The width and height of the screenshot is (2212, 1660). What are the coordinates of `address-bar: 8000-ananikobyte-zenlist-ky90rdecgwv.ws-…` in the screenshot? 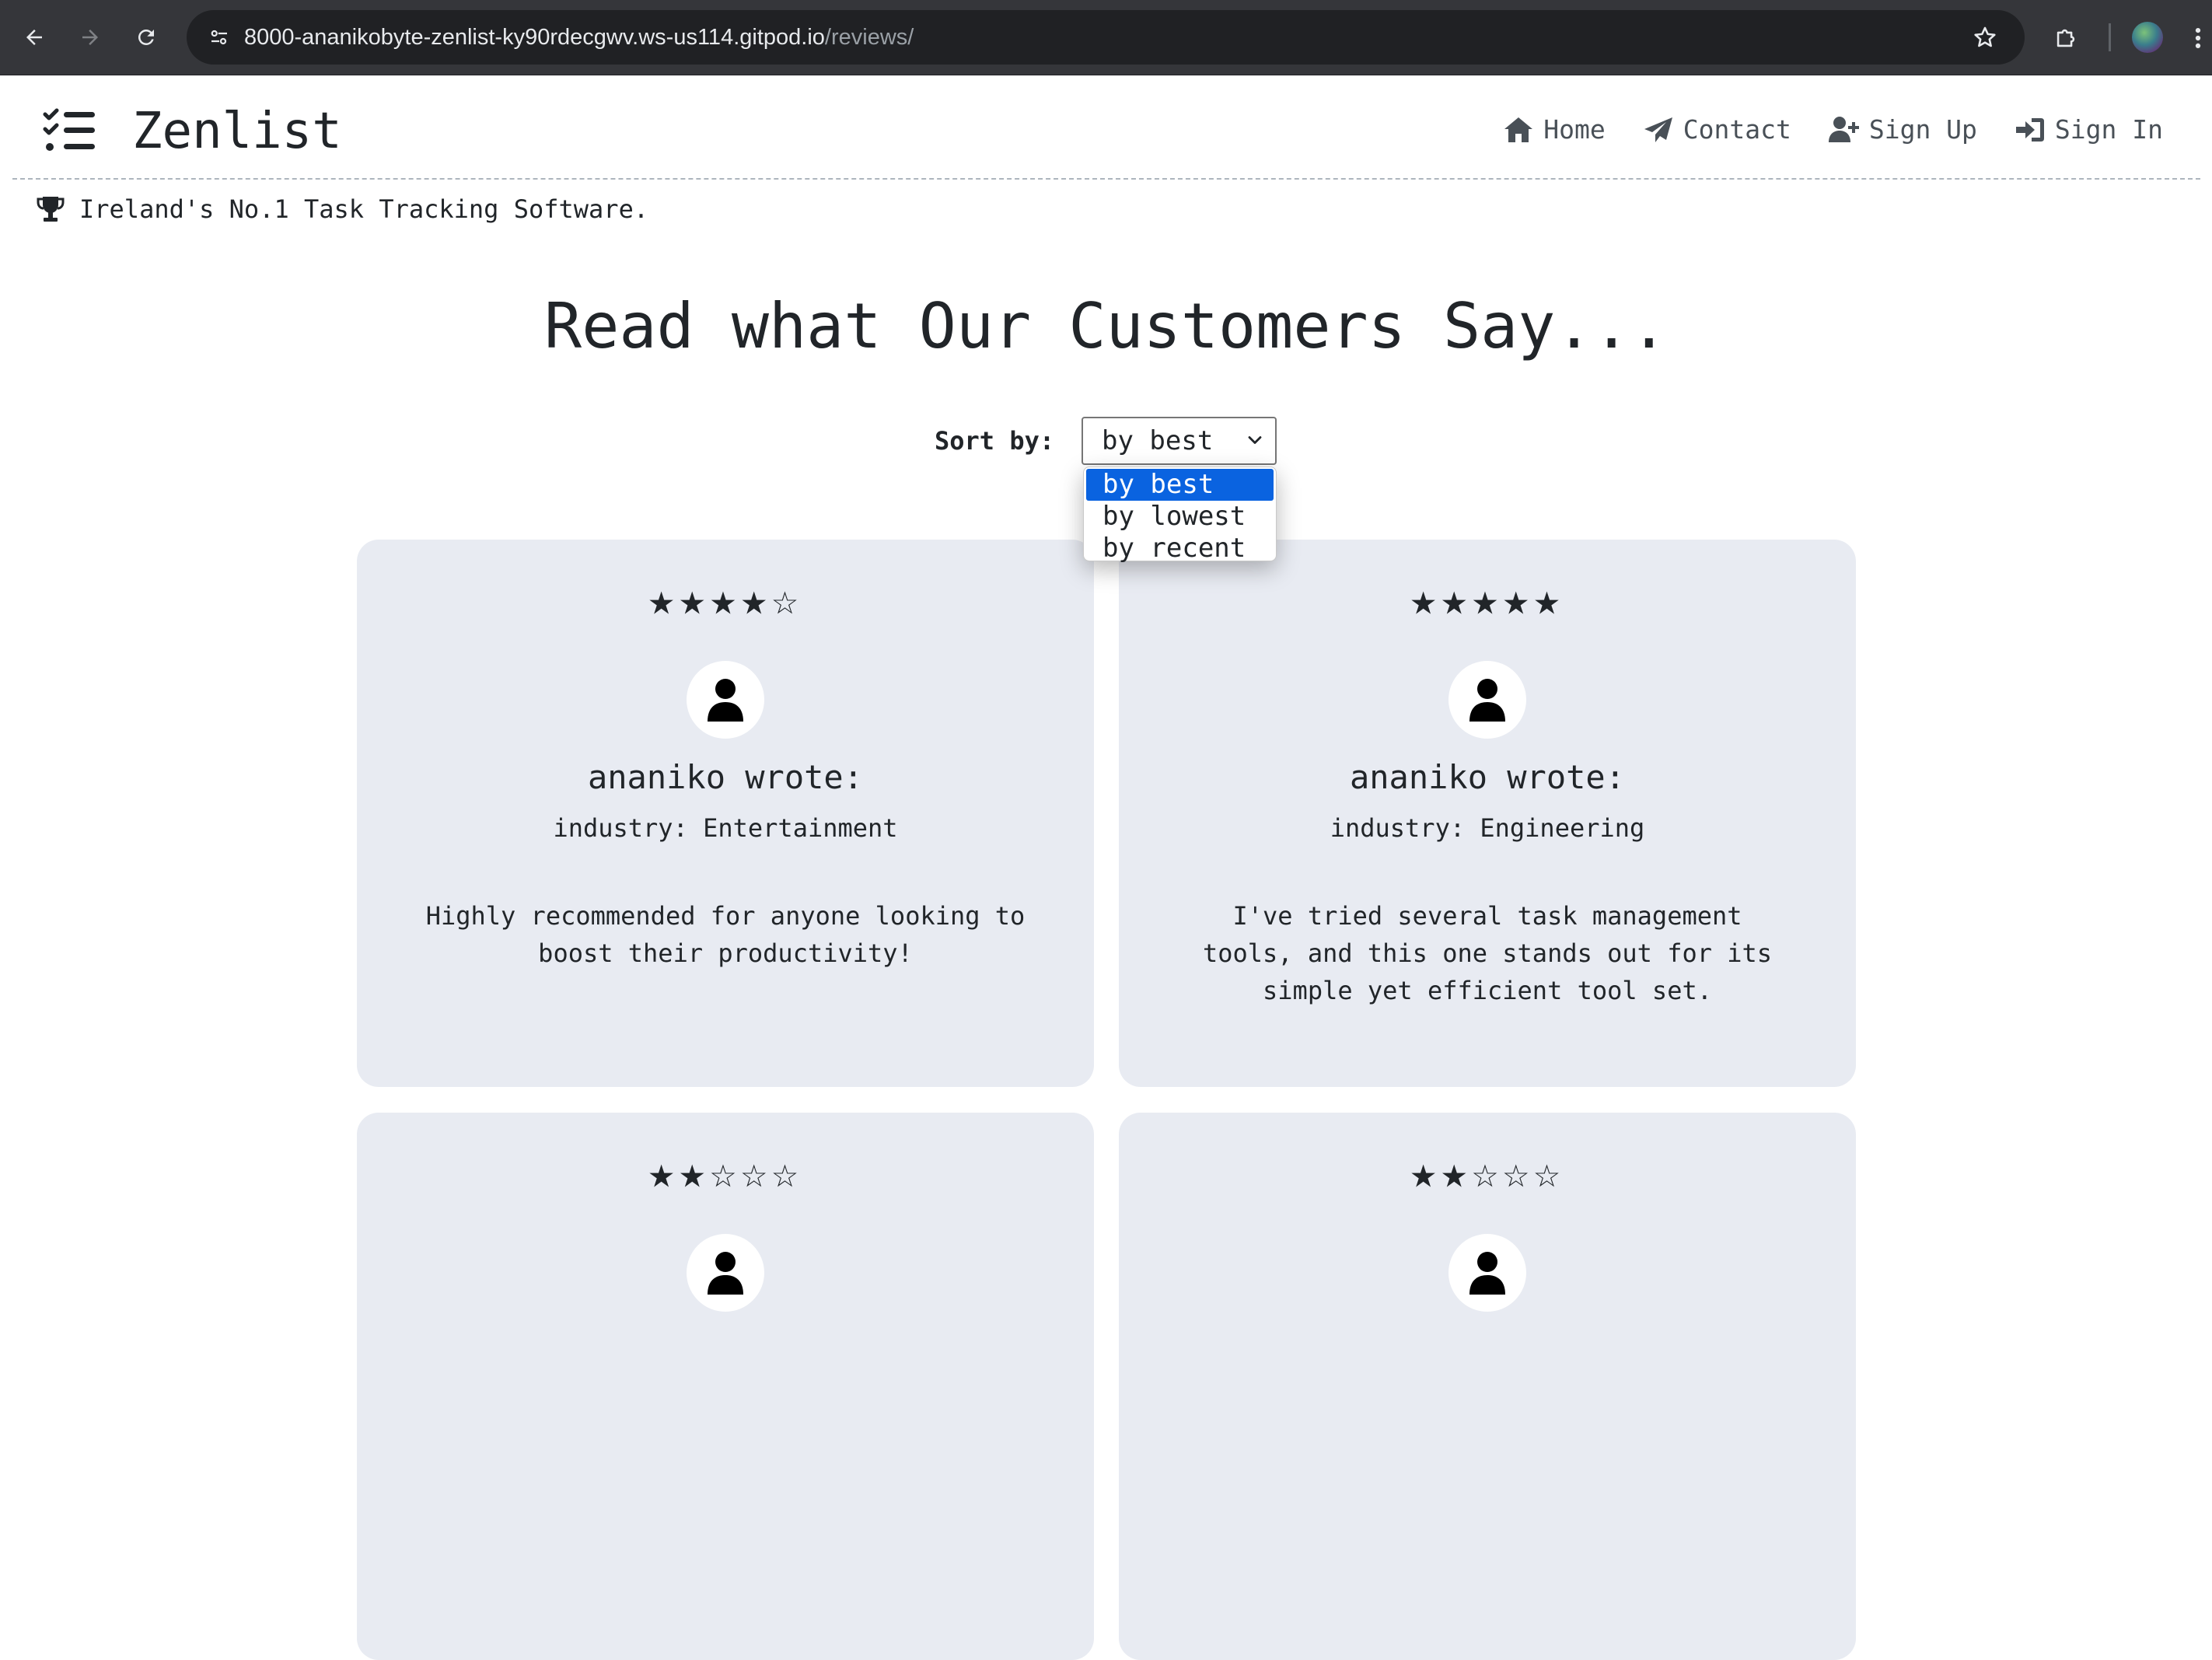 It's located at (1106, 37).